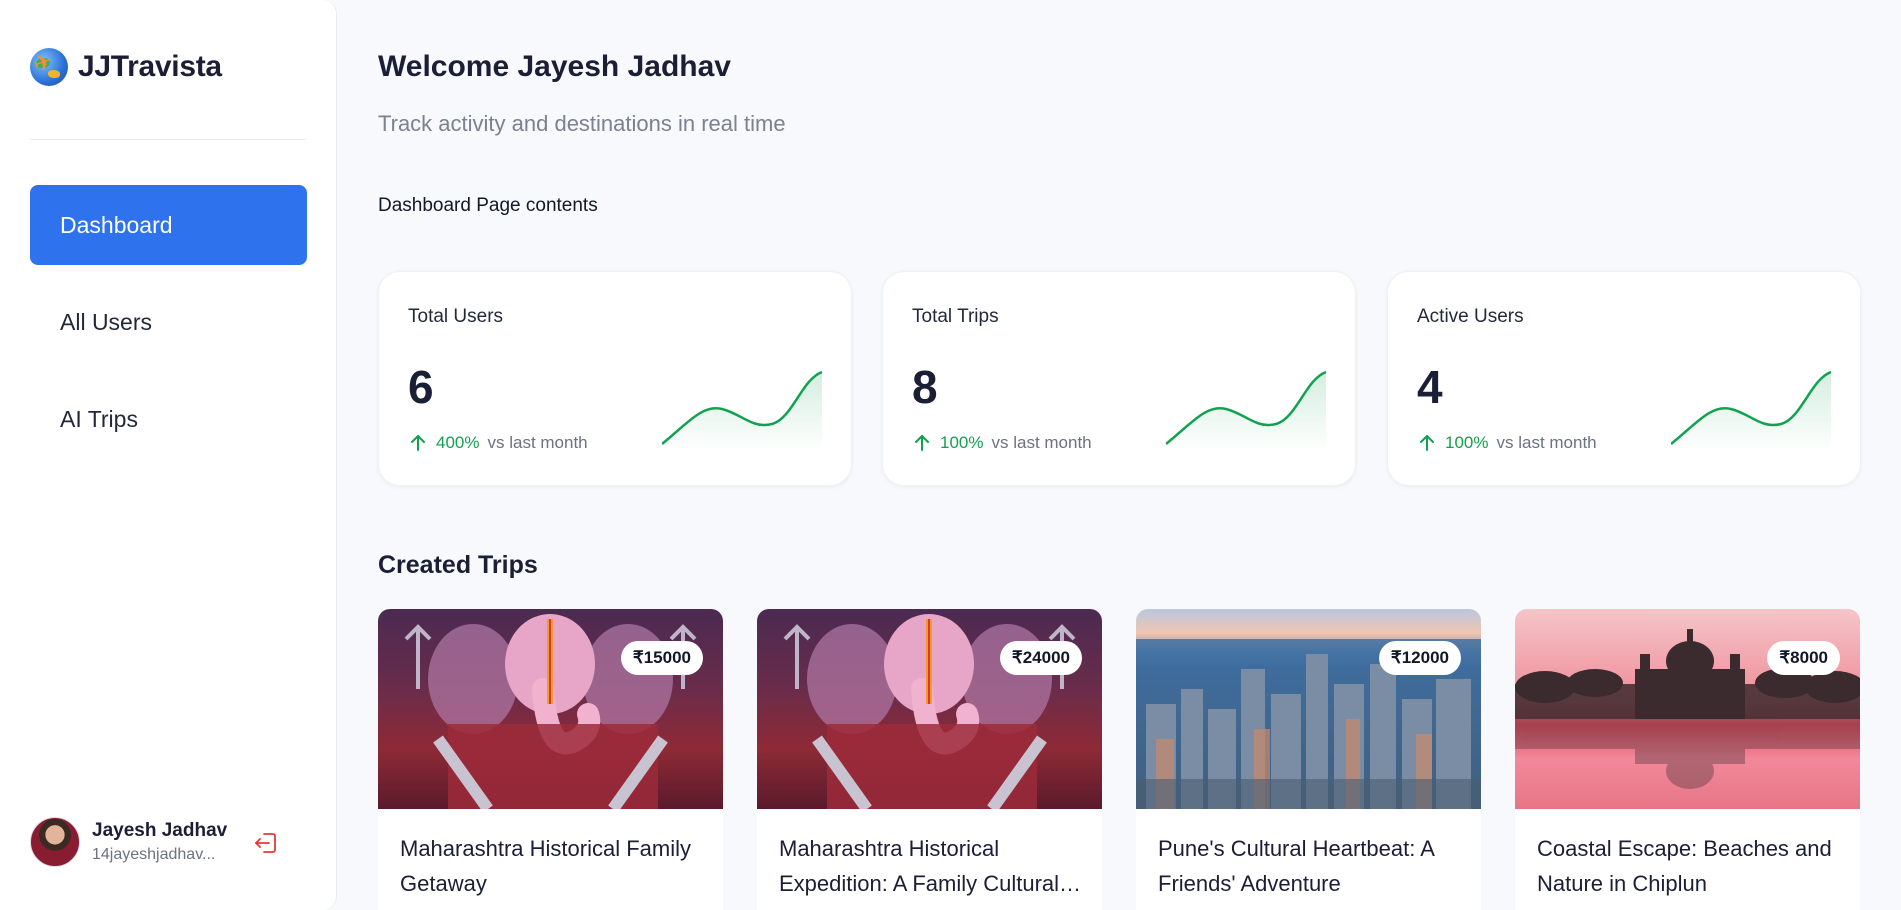 This screenshot has width=1901, height=910. I want to click on trip-title: Maharashtra Historical Family Getaway, so click(545, 866).